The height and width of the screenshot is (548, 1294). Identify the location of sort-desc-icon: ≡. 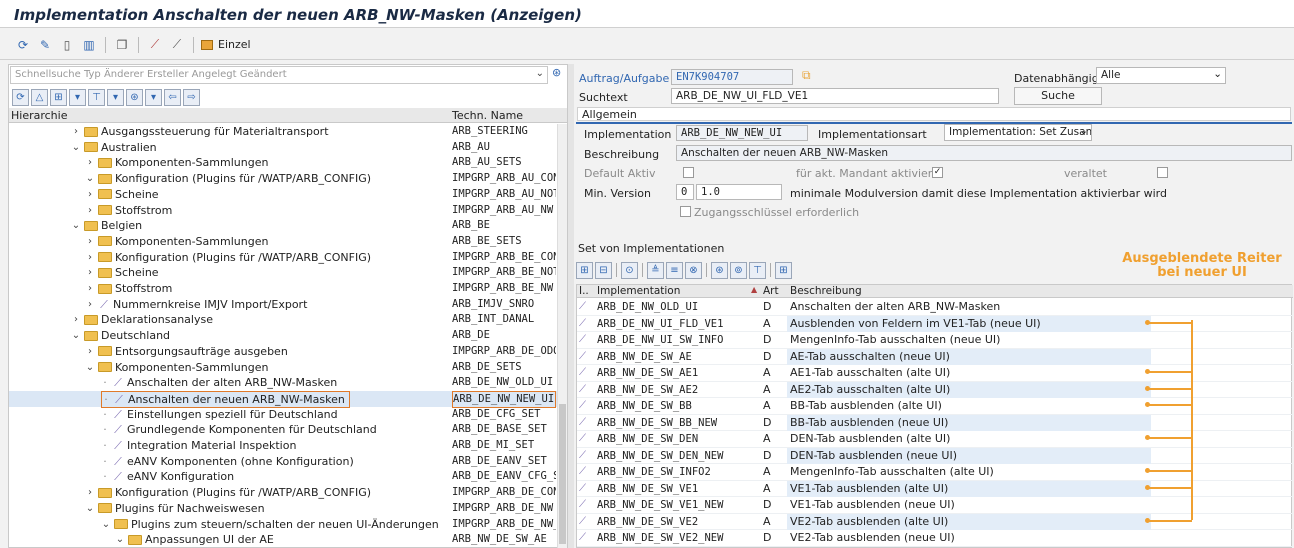
(674, 270).